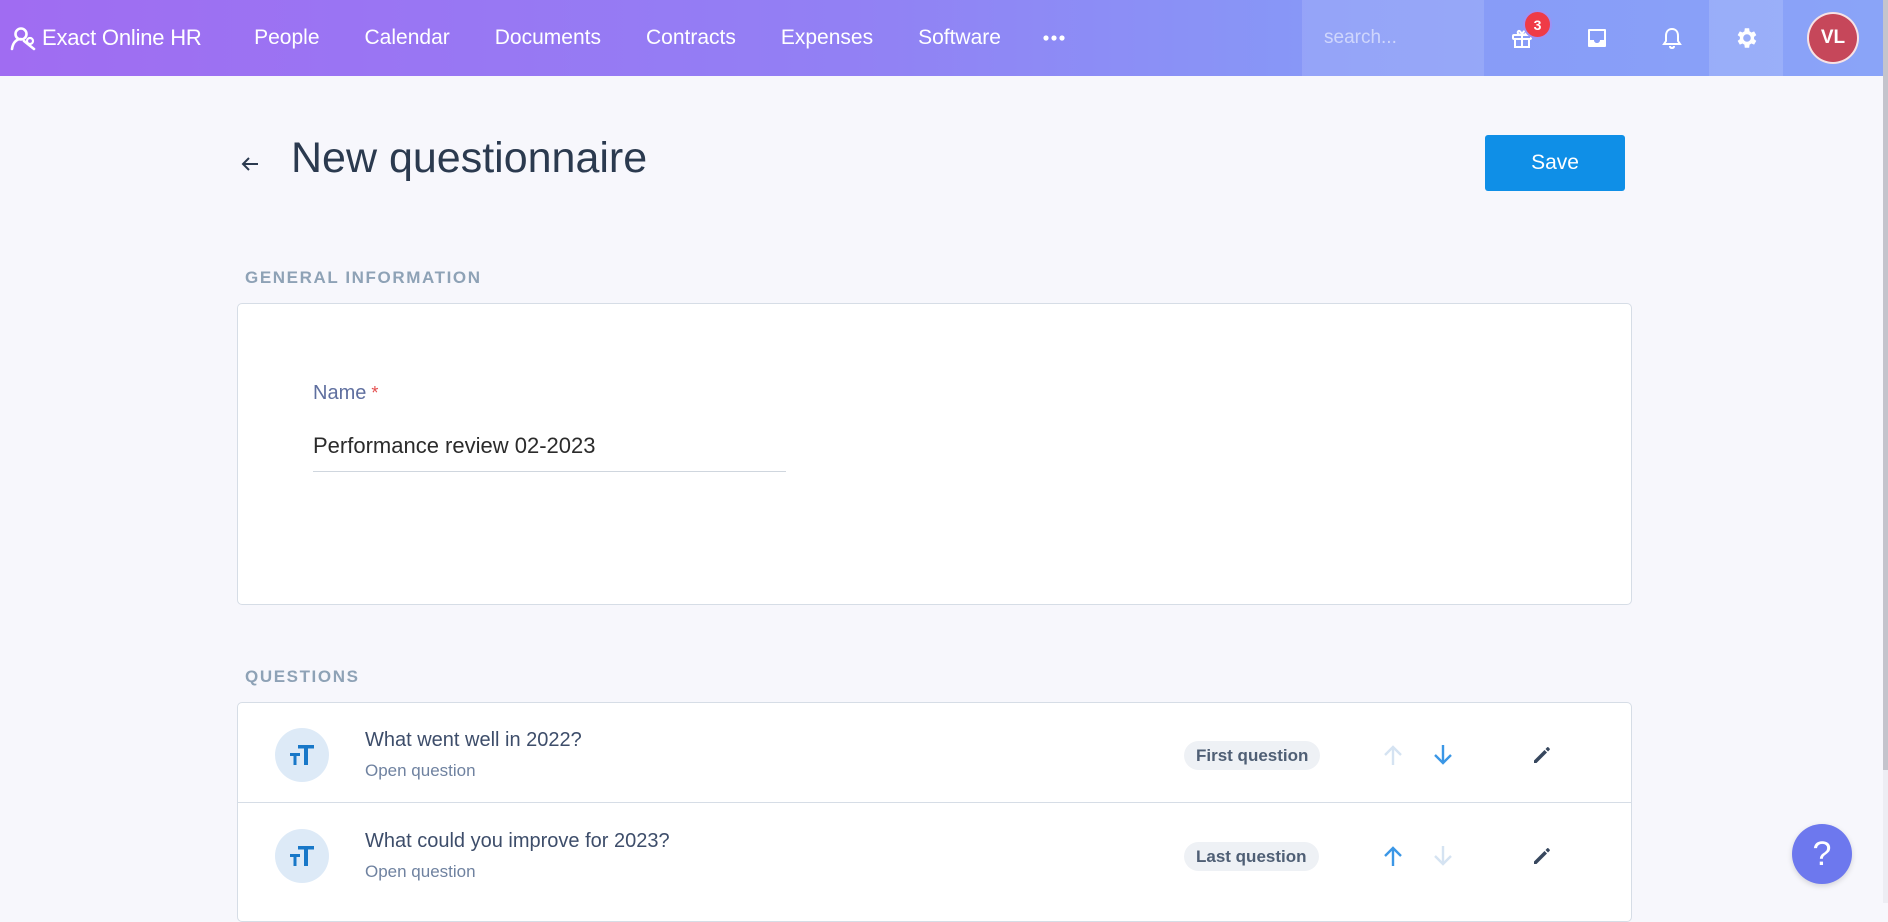 This screenshot has width=1888, height=922. I want to click on scrollbar-thumb, so click(1885, 385).